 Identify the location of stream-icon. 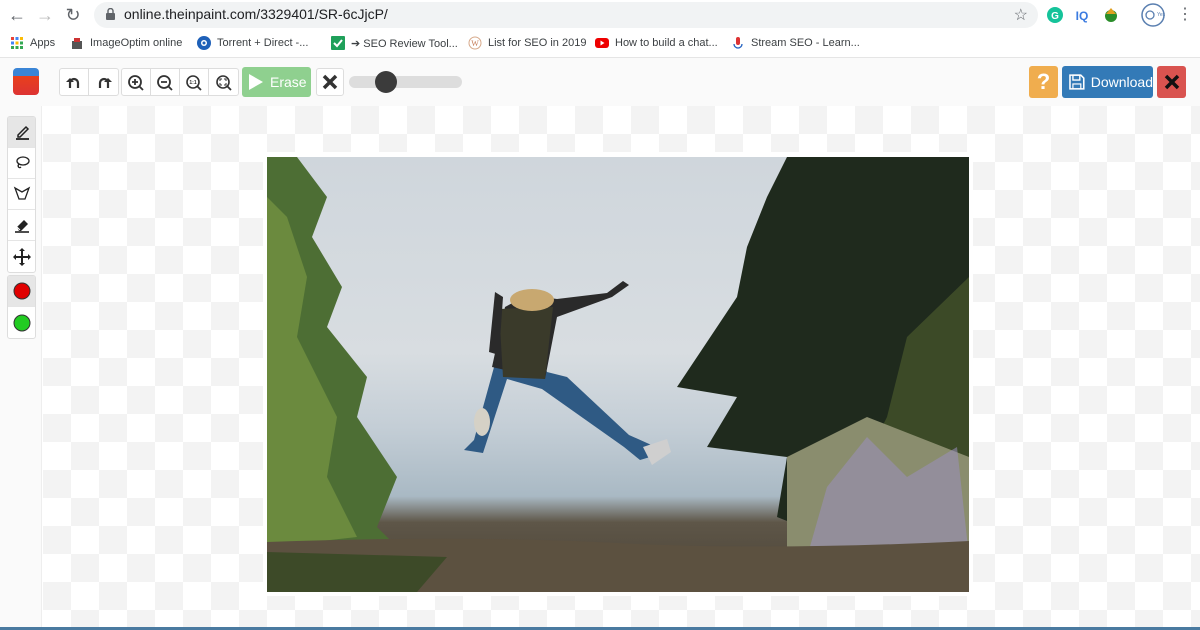
(738, 43).